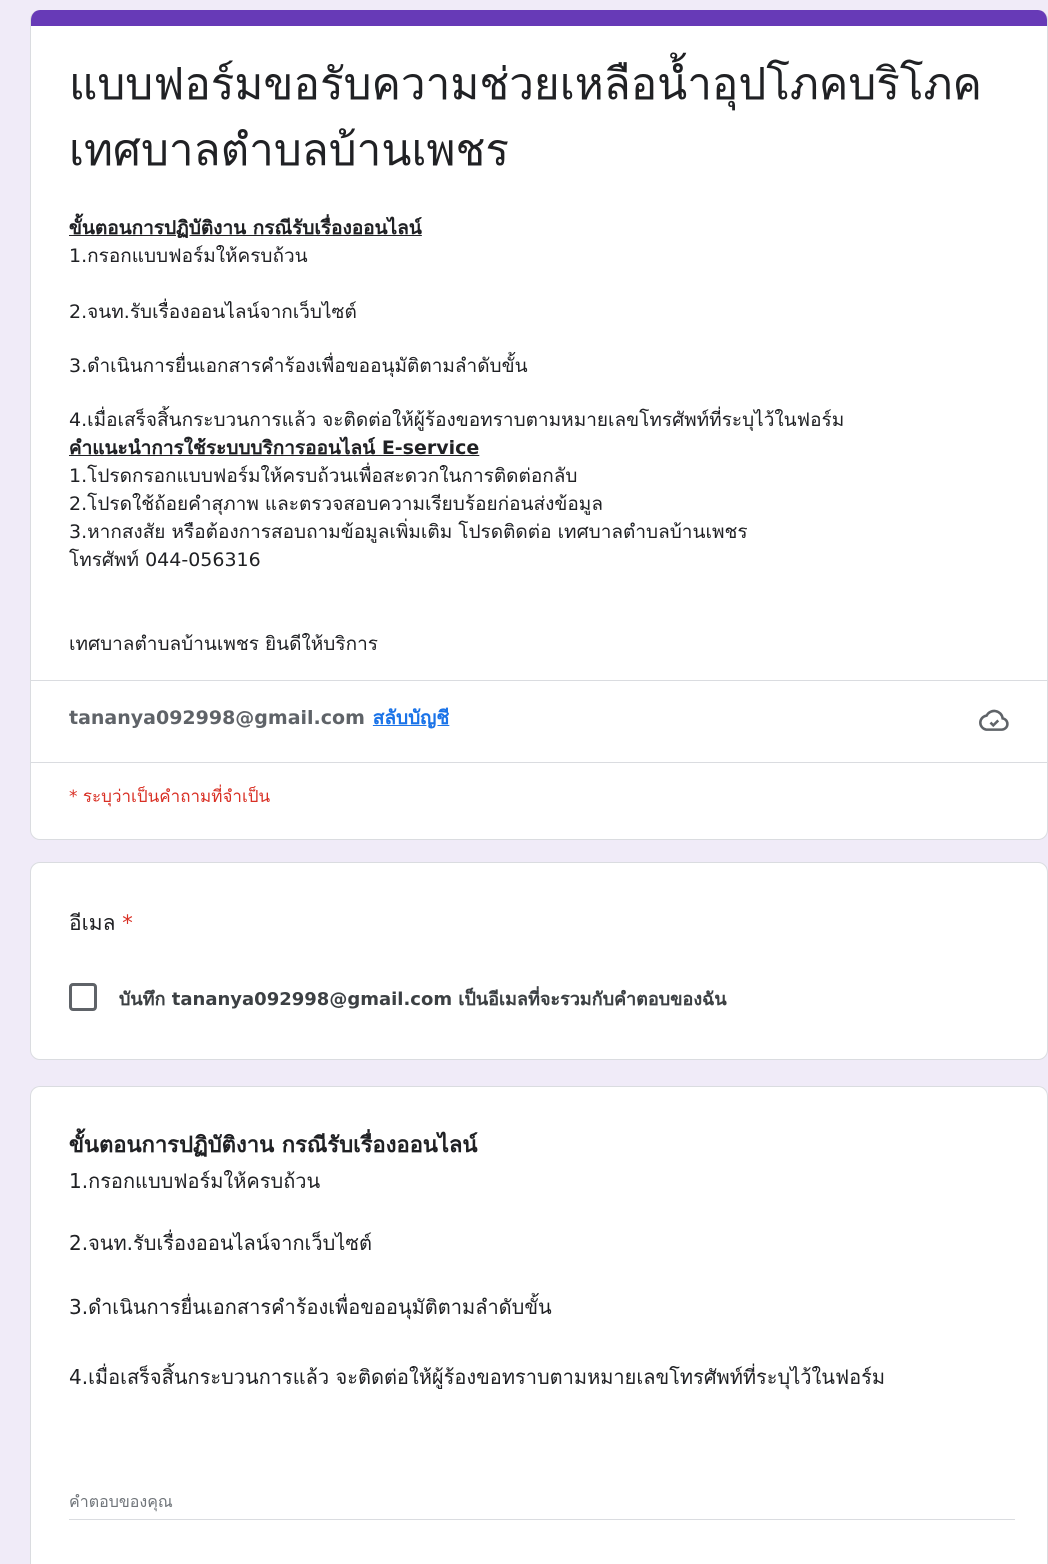 The image size is (1048, 1564). I want to click on save-email-checkbox, so click(83, 997).